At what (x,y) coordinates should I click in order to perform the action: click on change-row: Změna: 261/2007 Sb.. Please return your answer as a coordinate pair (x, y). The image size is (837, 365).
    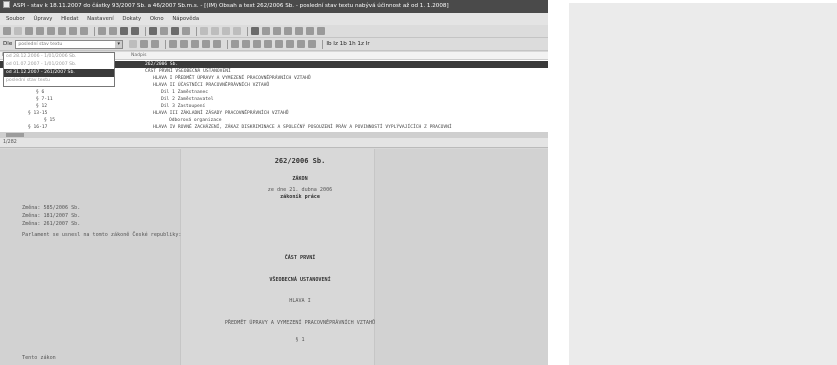
    Looking at the image, I should click on (51, 224).